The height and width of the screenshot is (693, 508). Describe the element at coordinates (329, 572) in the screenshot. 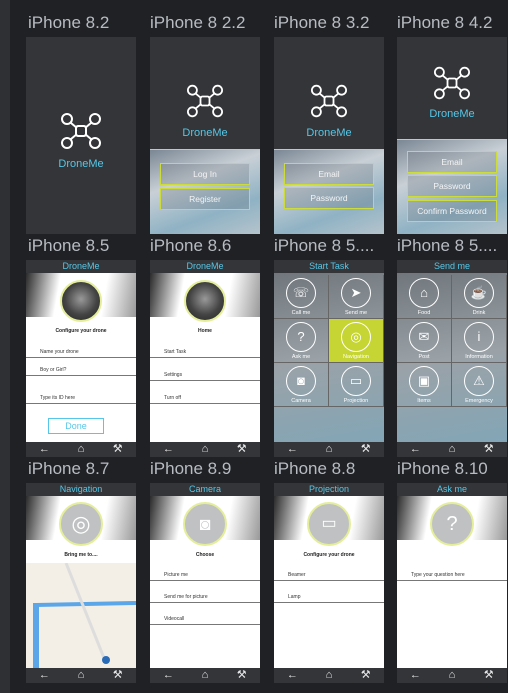

I see `menu-item-beamer: Beamer` at that location.